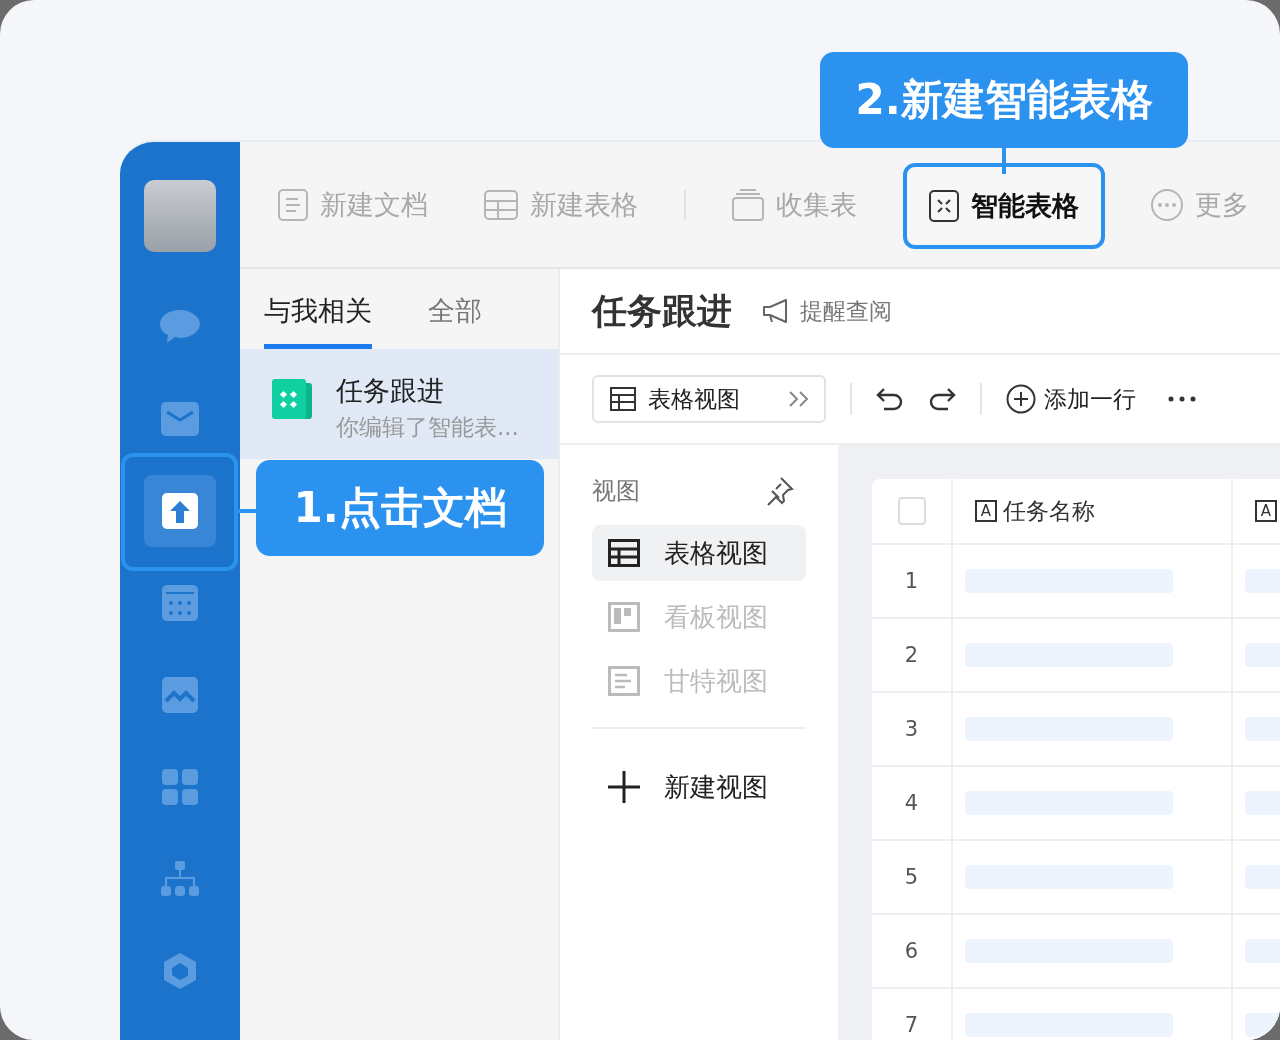 The height and width of the screenshot is (1040, 1280). I want to click on envelope-icon, so click(180, 419).